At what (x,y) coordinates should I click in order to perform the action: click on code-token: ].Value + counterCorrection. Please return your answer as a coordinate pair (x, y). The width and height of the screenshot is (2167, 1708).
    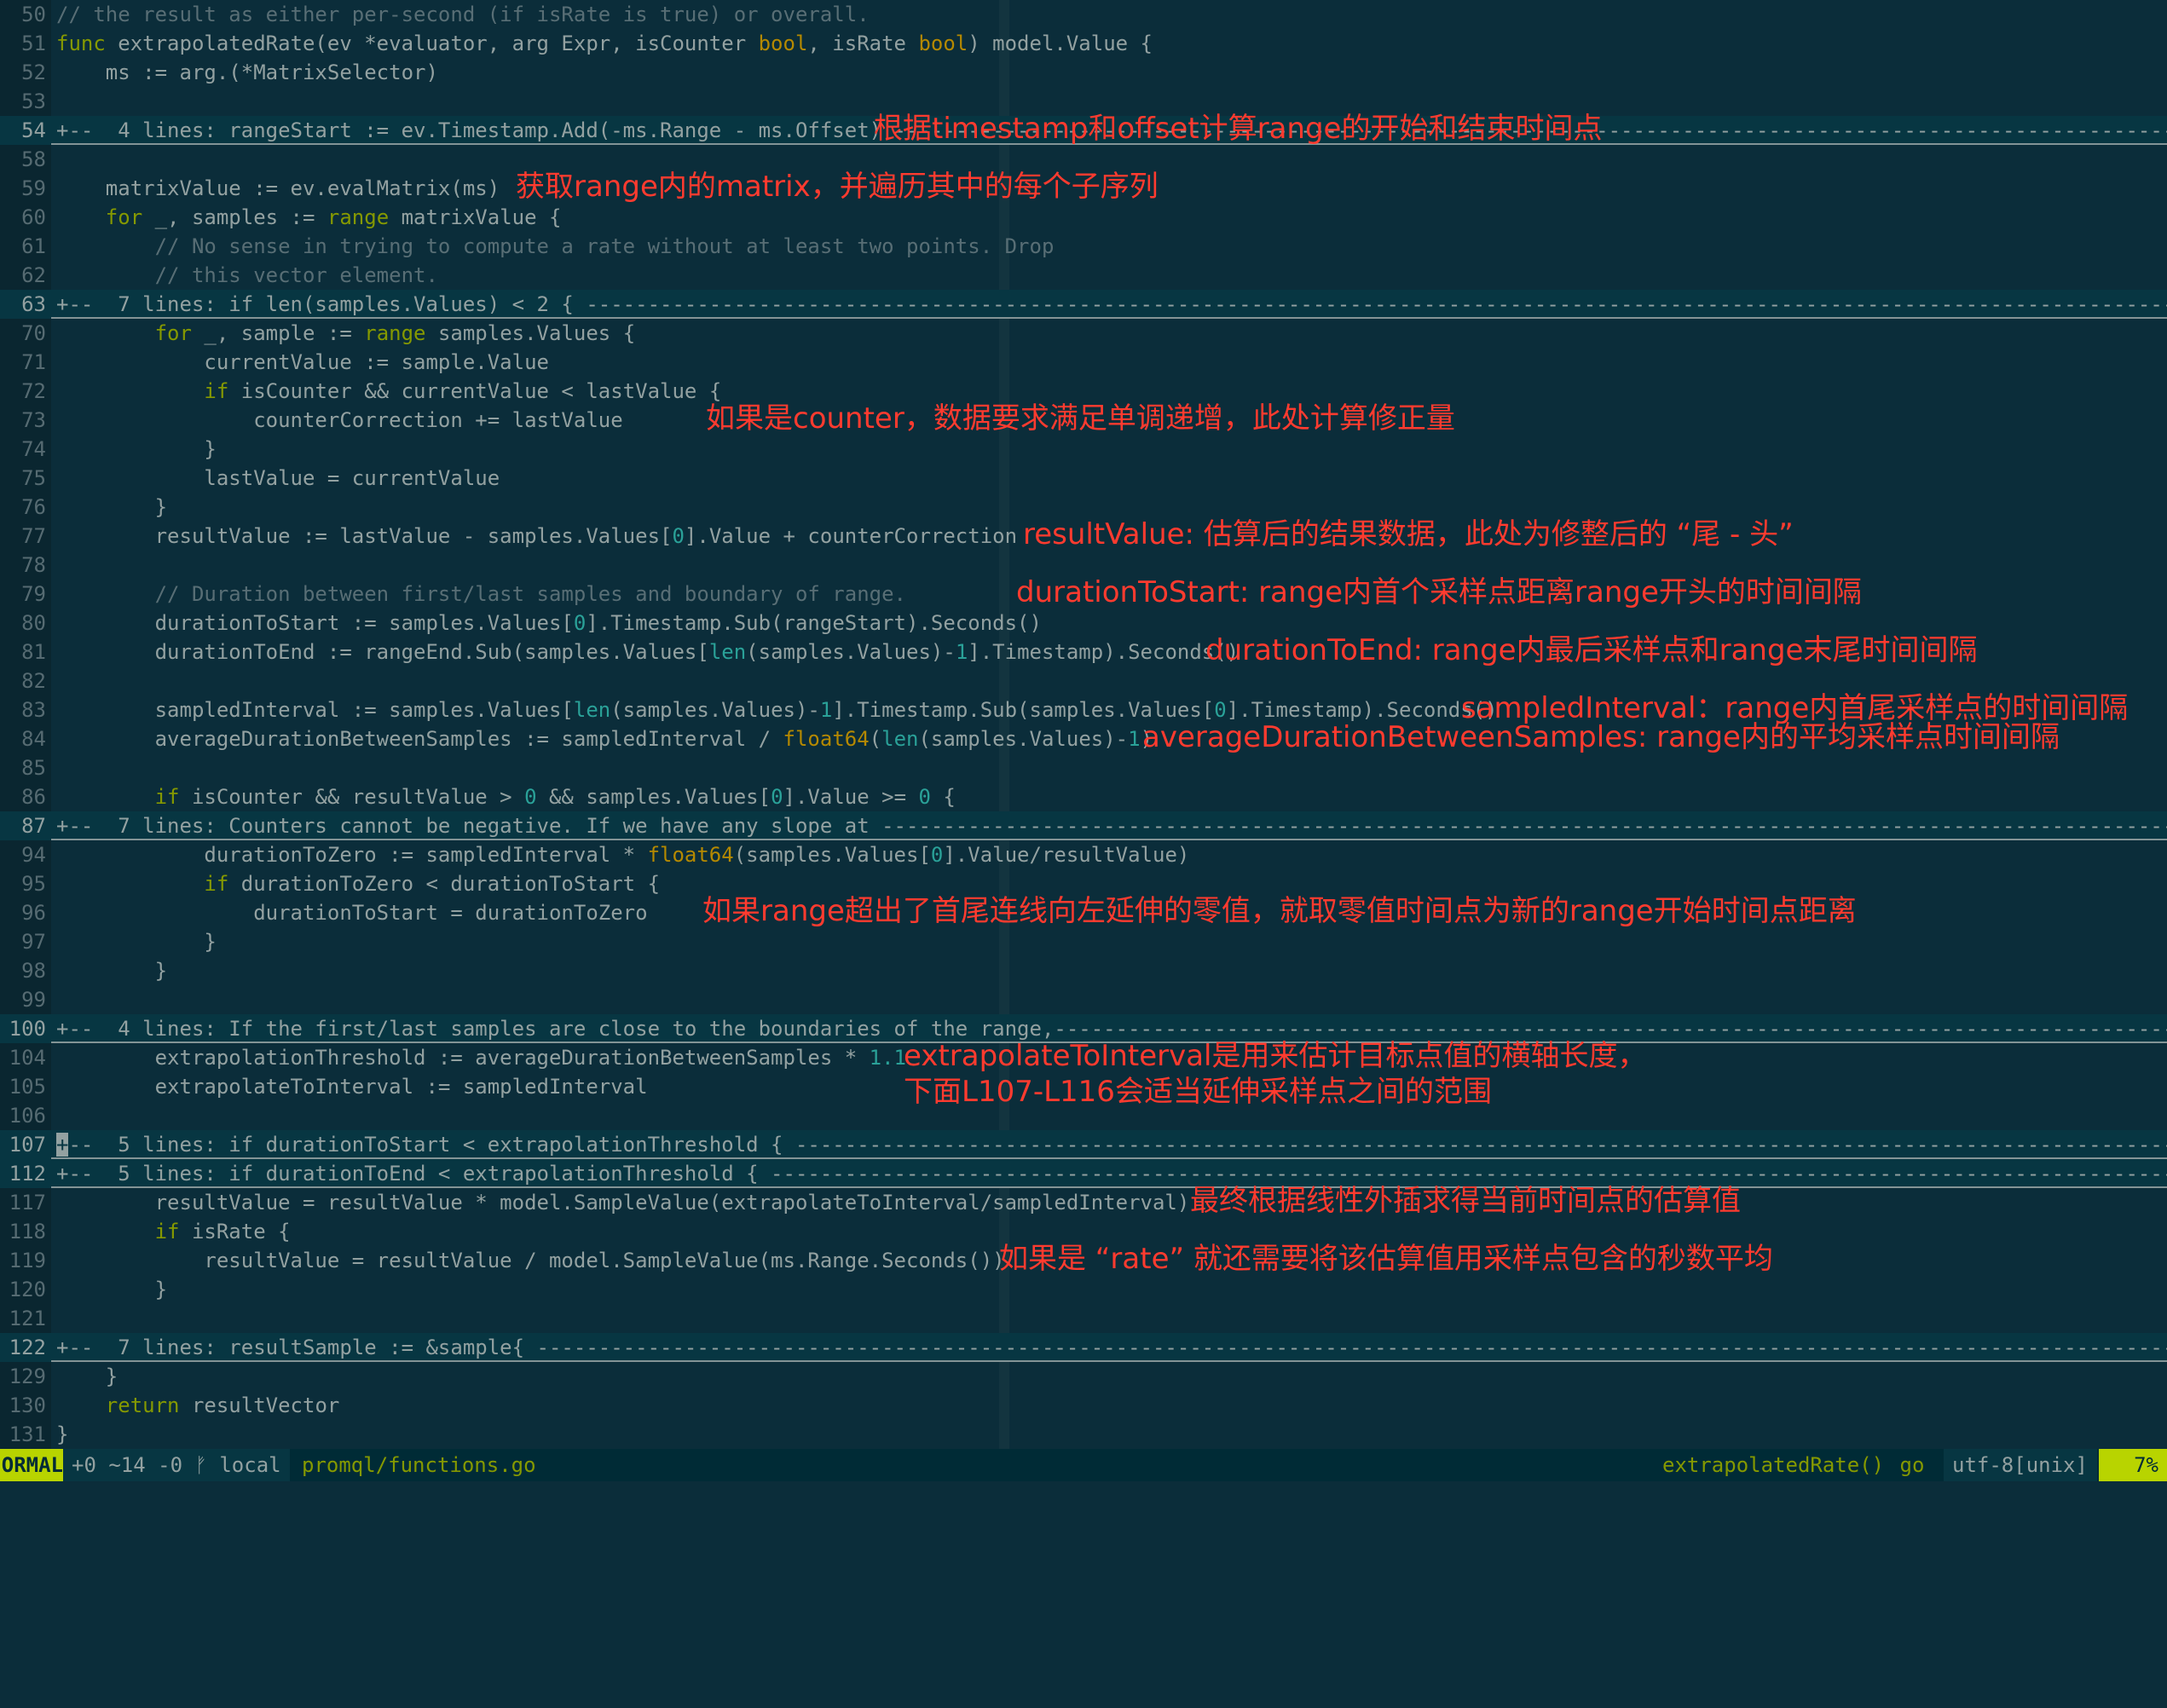
    Looking at the image, I should click on (851, 536).